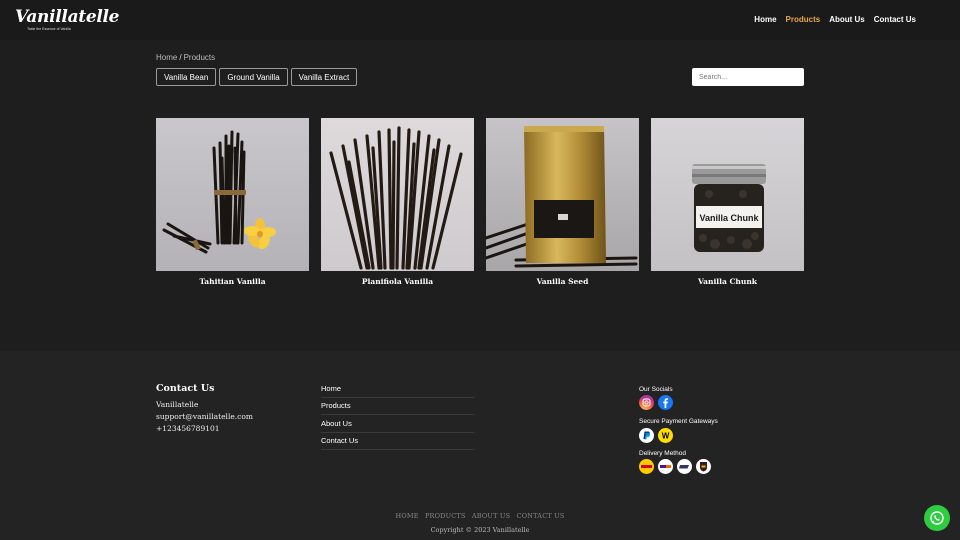 The height and width of the screenshot is (540, 960). Describe the element at coordinates (232, 281) in the screenshot. I see `product-name: Tahitian Vanilla` at that location.